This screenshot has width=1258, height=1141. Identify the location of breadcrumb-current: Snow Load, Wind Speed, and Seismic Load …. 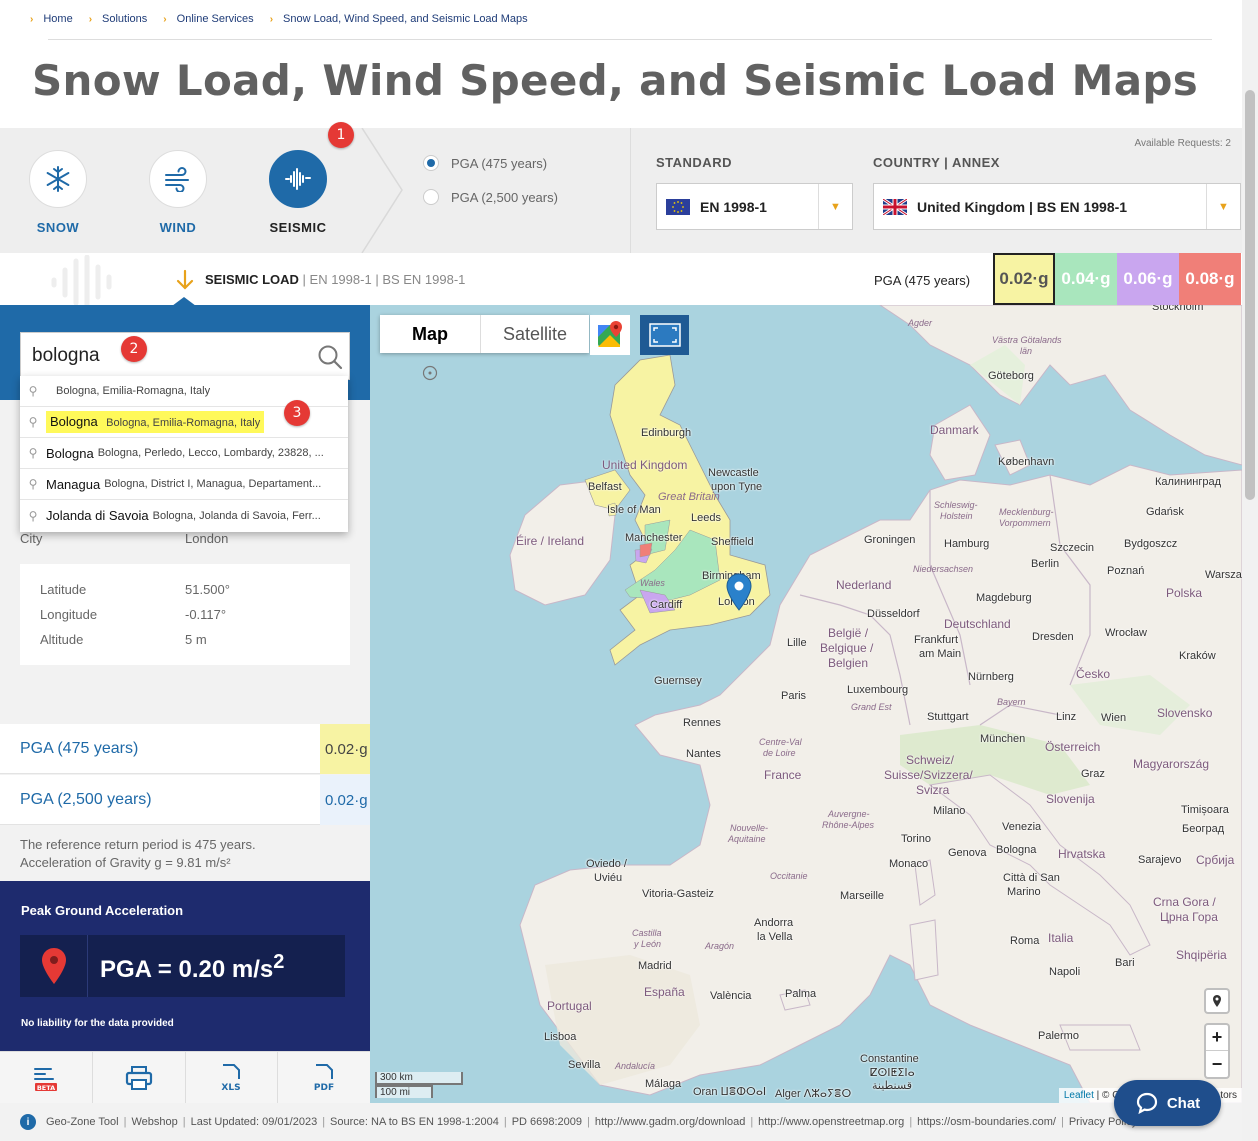
(405, 19).